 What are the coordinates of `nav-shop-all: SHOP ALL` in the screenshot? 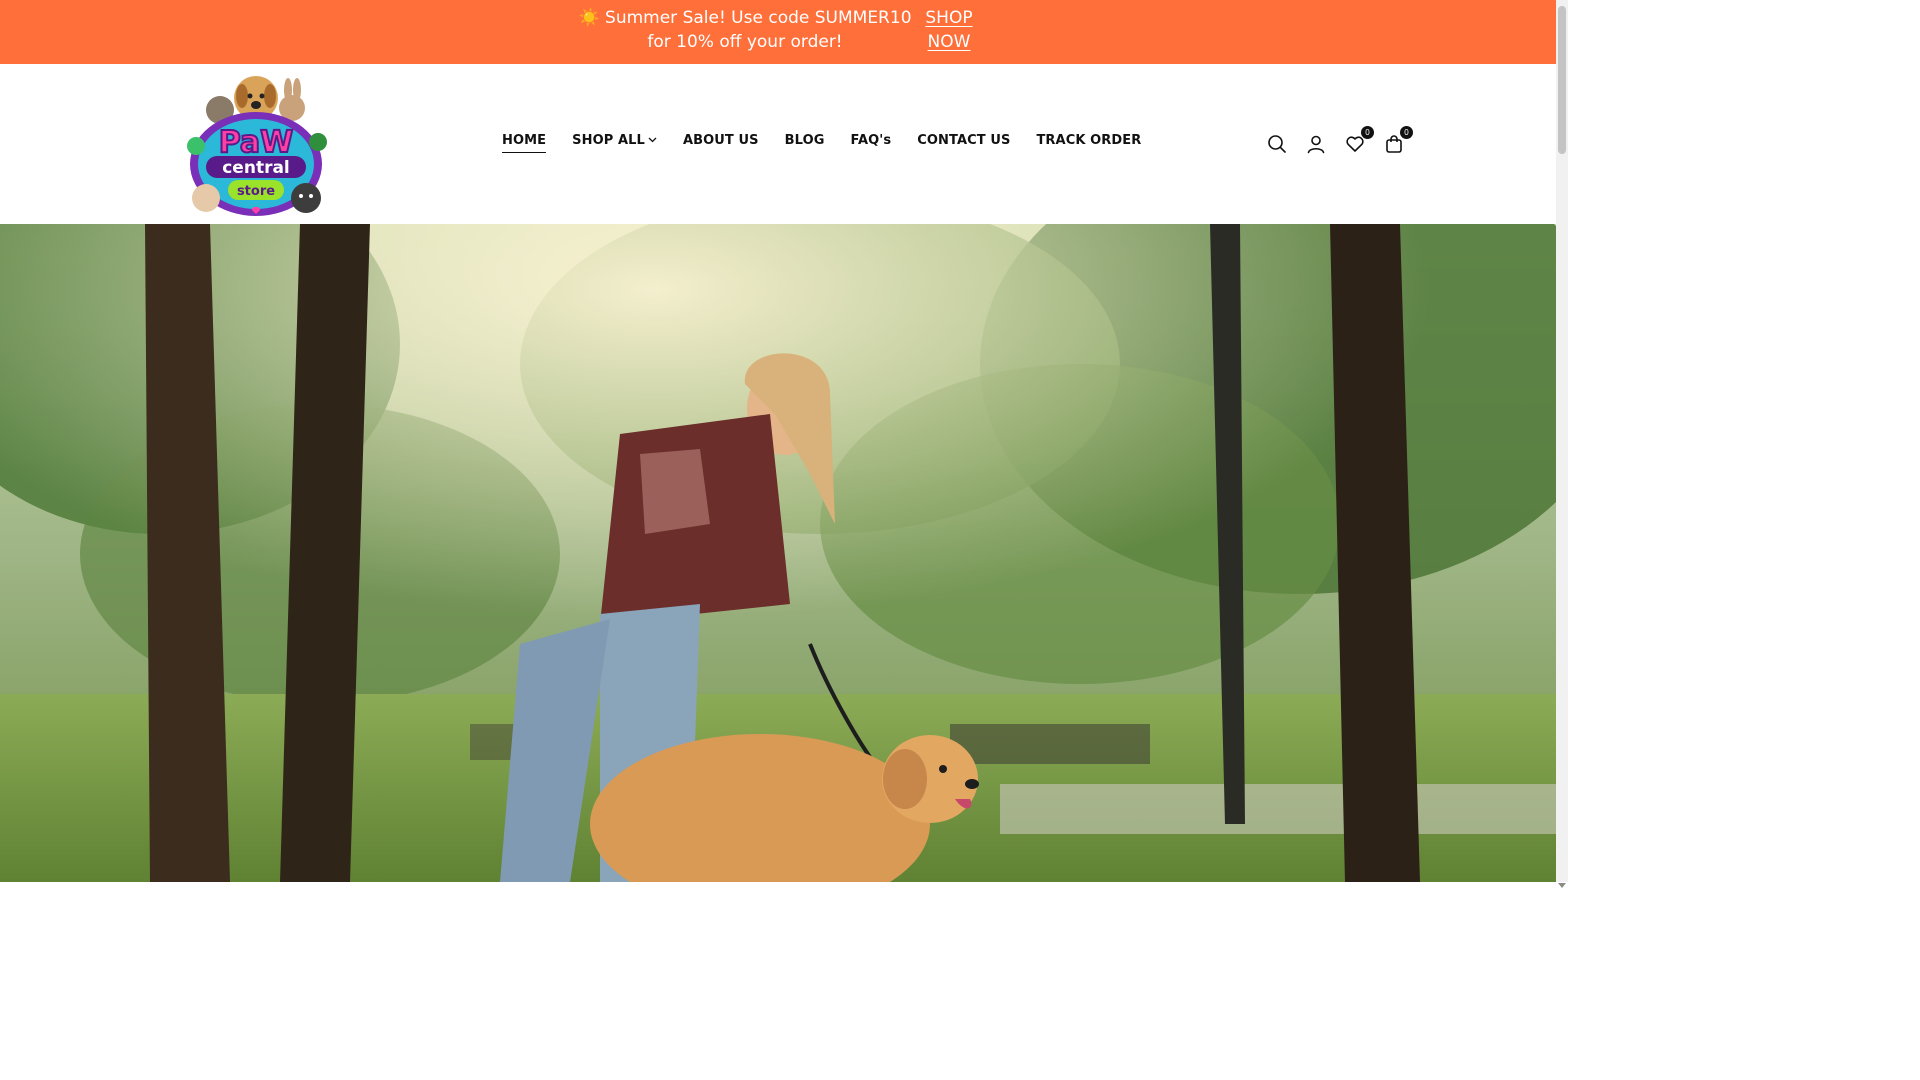 It's located at (614, 143).